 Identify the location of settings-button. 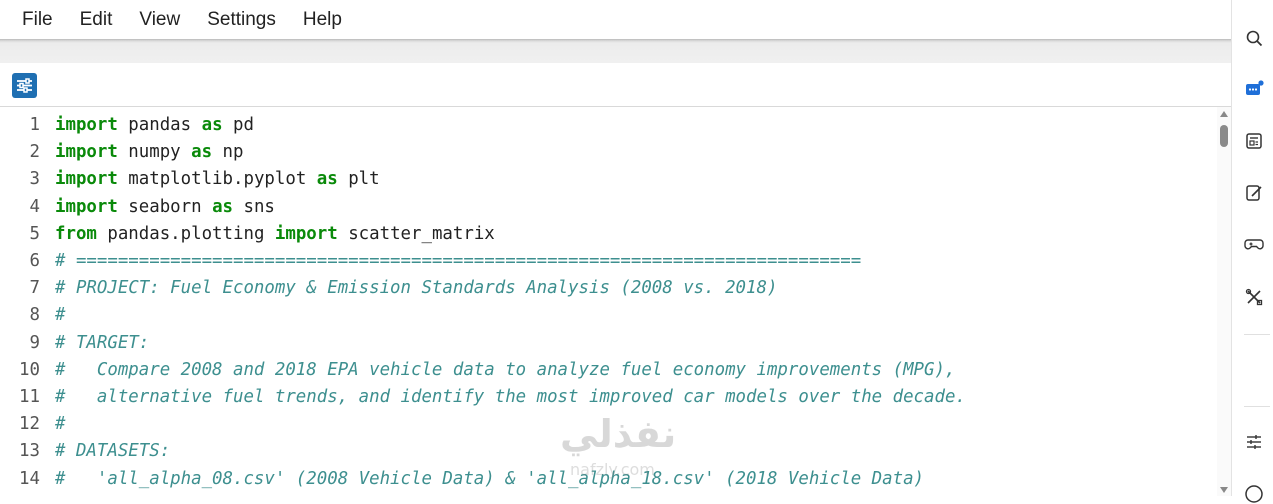
(24, 85).